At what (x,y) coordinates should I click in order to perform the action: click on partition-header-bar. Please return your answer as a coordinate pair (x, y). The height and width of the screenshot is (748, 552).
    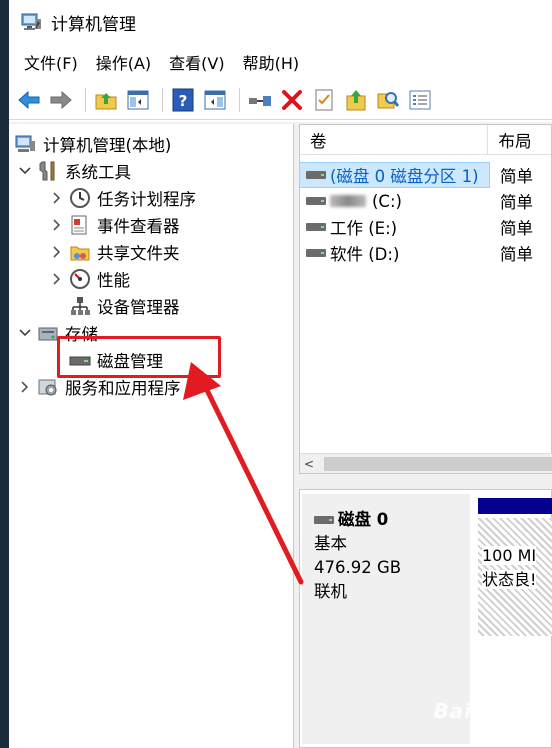
    Looking at the image, I should click on (515, 506).